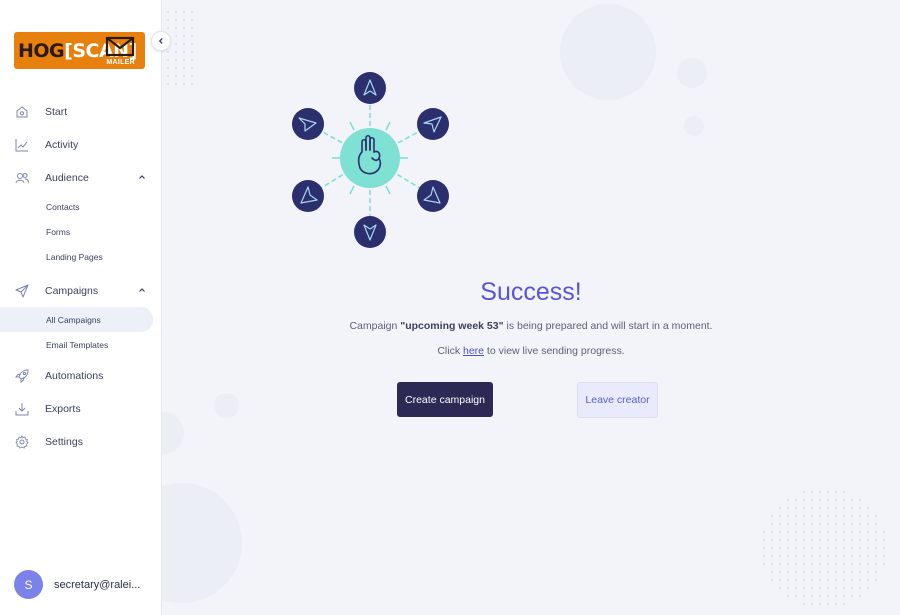  What do you see at coordinates (22, 409) in the screenshot?
I see `download-icon` at bounding box center [22, 409].